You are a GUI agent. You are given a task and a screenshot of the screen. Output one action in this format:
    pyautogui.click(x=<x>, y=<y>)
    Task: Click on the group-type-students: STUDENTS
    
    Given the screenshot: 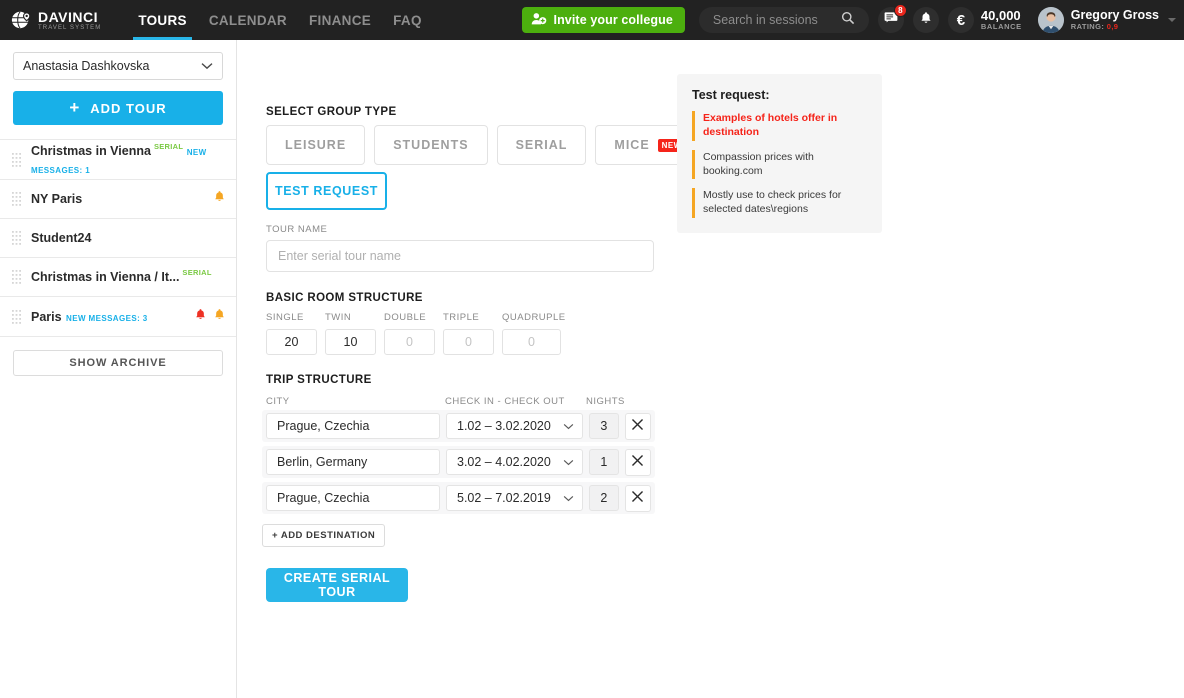 What is the action you would take?
    pyautogui.click(x=431, y=145)
    